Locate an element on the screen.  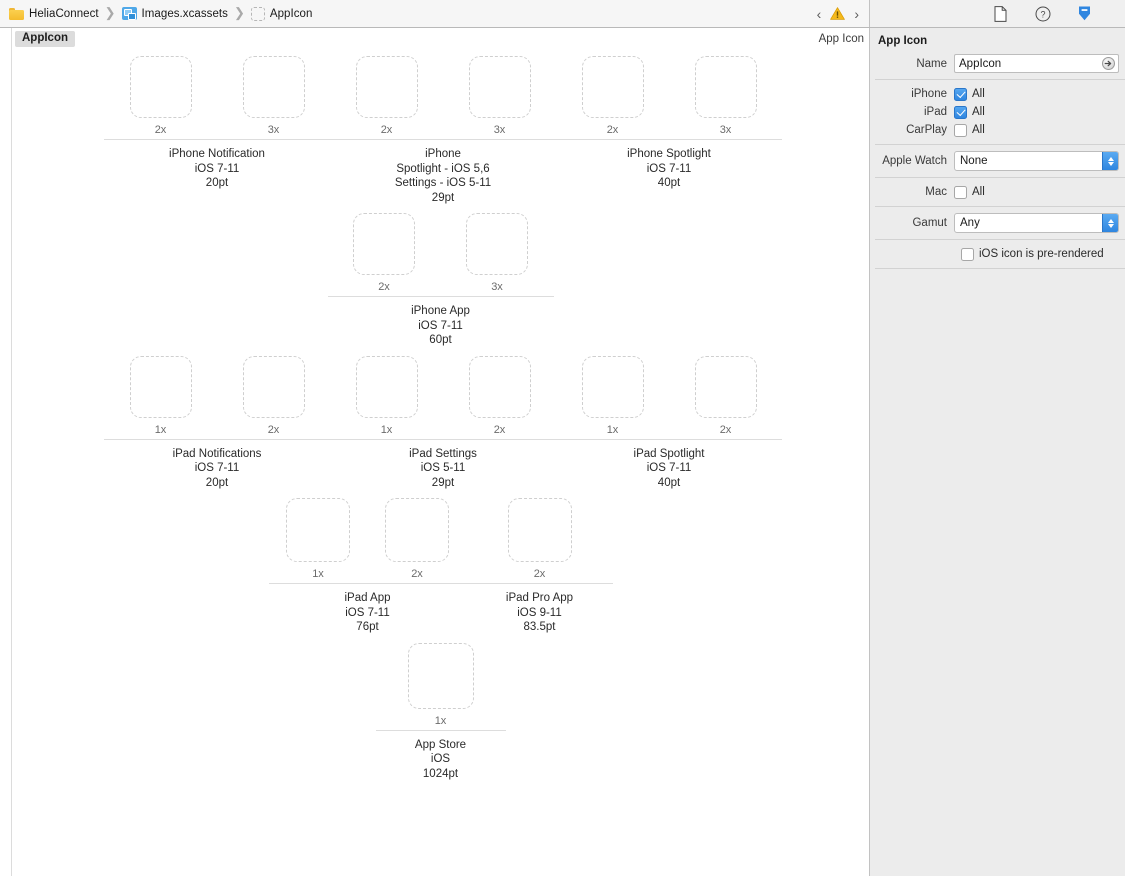
icon-slot-list: 2x is located at coordinates (540, 540).